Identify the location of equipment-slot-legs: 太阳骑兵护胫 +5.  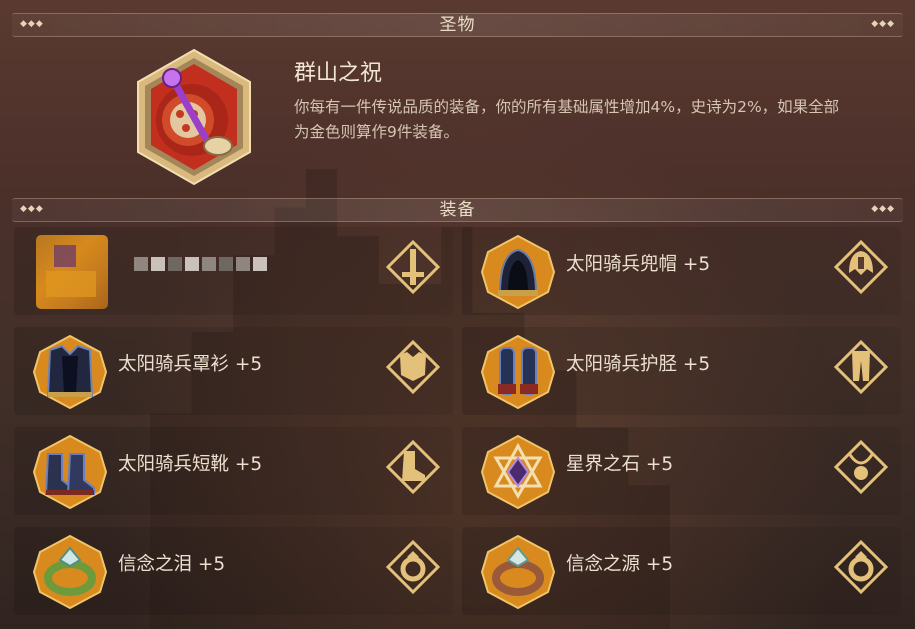
(681, 371).